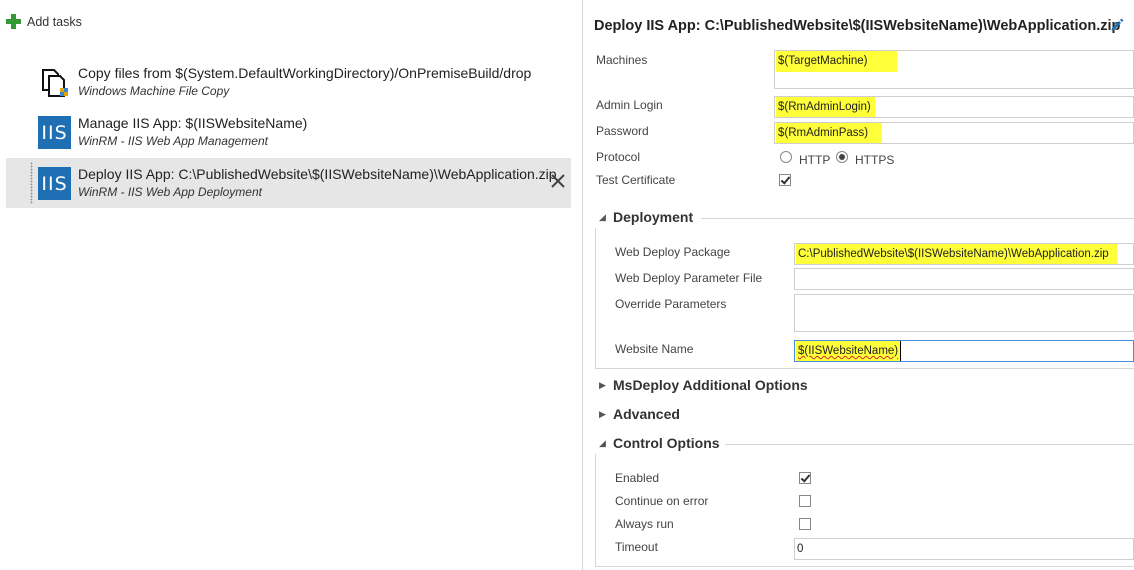  I want to click on admin-login-field: $(RmAdminLogin), so click(954, 107).